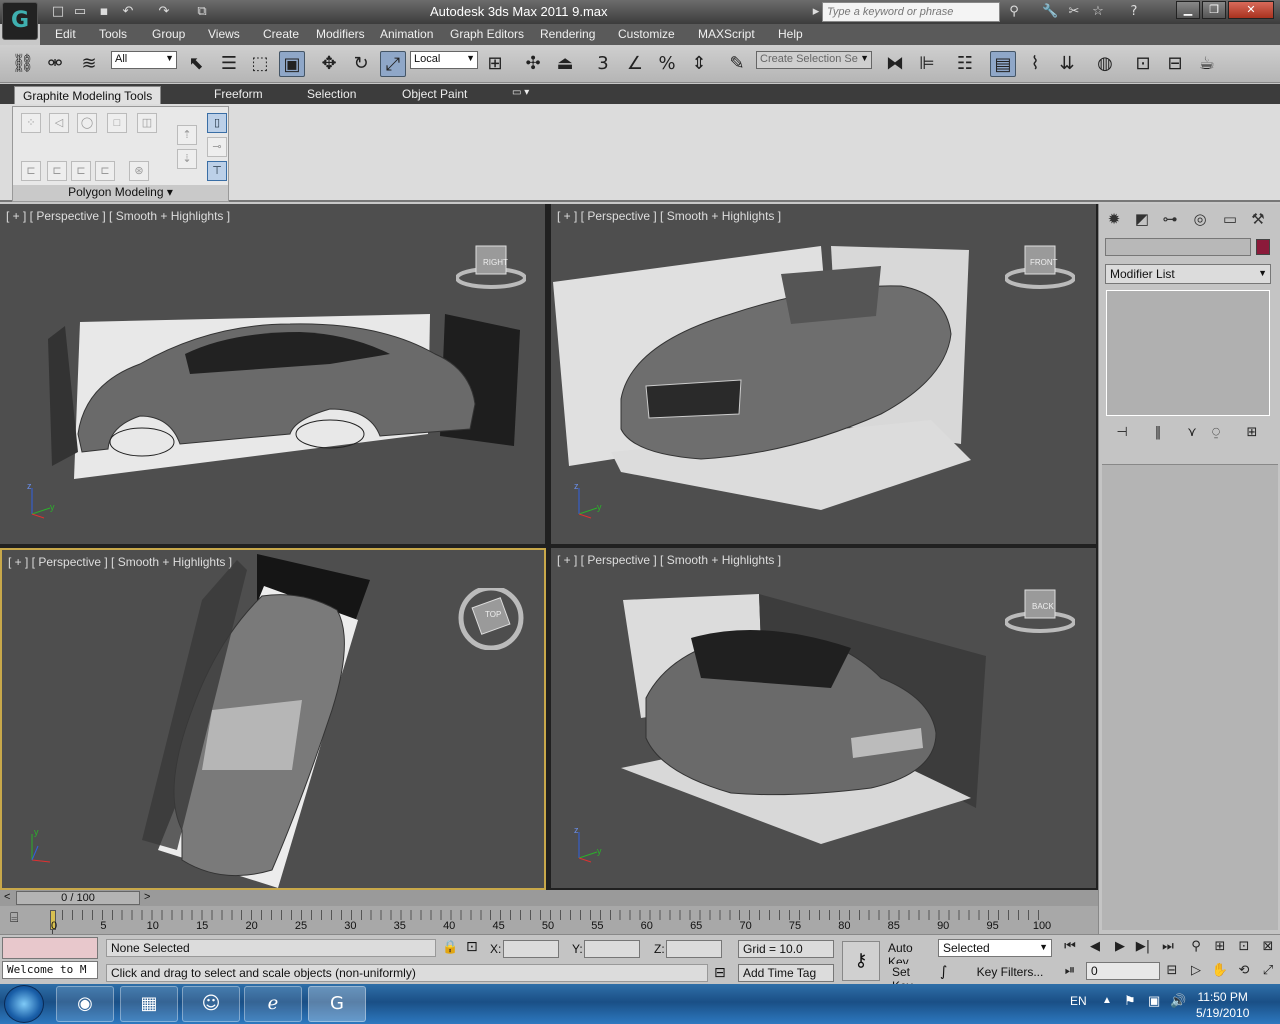  Describe the element at coordinates (549, 898) in the screenshot. I see `time-slider: < 0 / 100 >` at that location.